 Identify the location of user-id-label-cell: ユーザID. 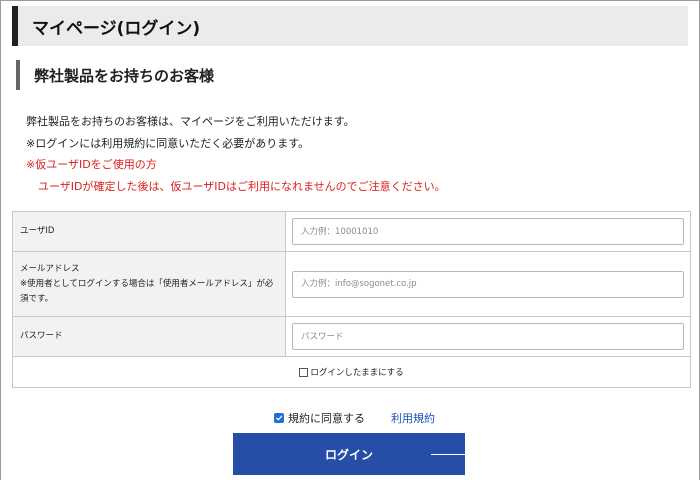
(149, 231).